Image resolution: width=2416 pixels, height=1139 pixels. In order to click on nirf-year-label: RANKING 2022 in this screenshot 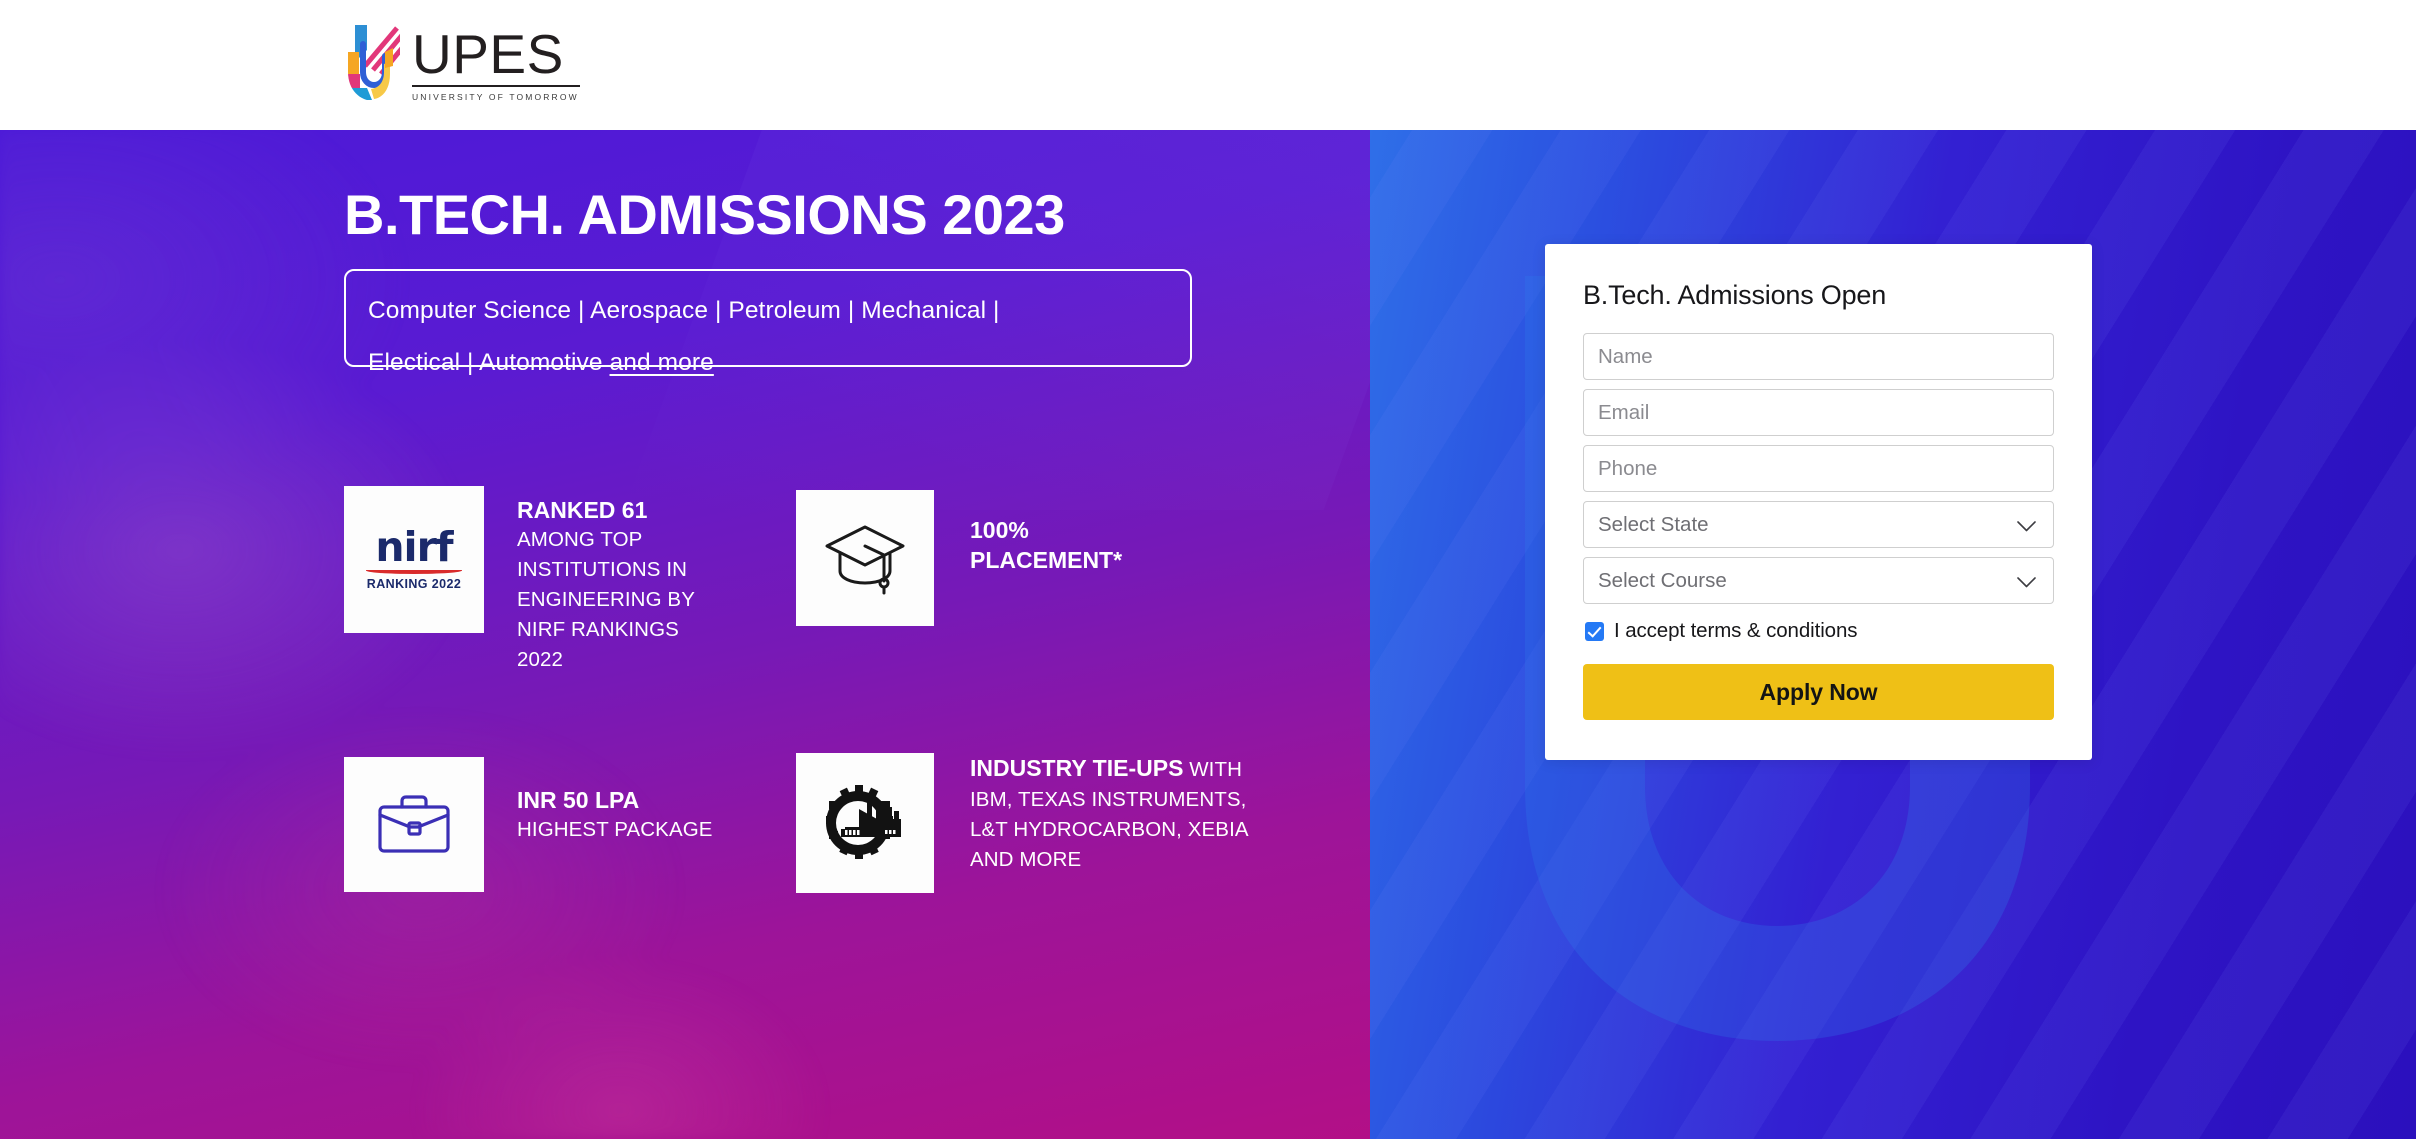, I will do `click(414, 584)`.